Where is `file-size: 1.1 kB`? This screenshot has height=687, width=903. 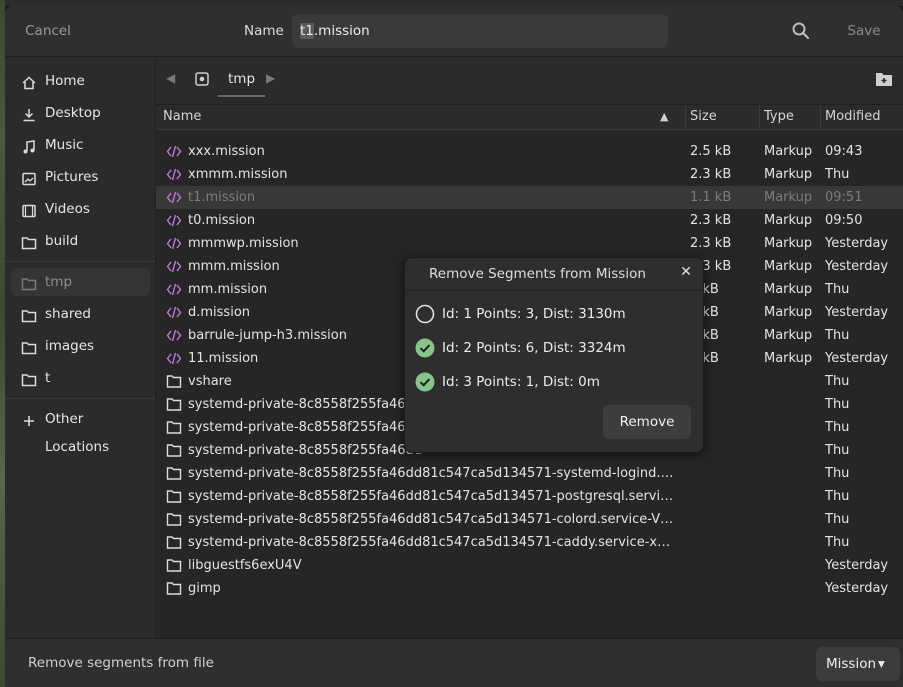 file-size: 1.1 kB is located at coordinates (711, 197).